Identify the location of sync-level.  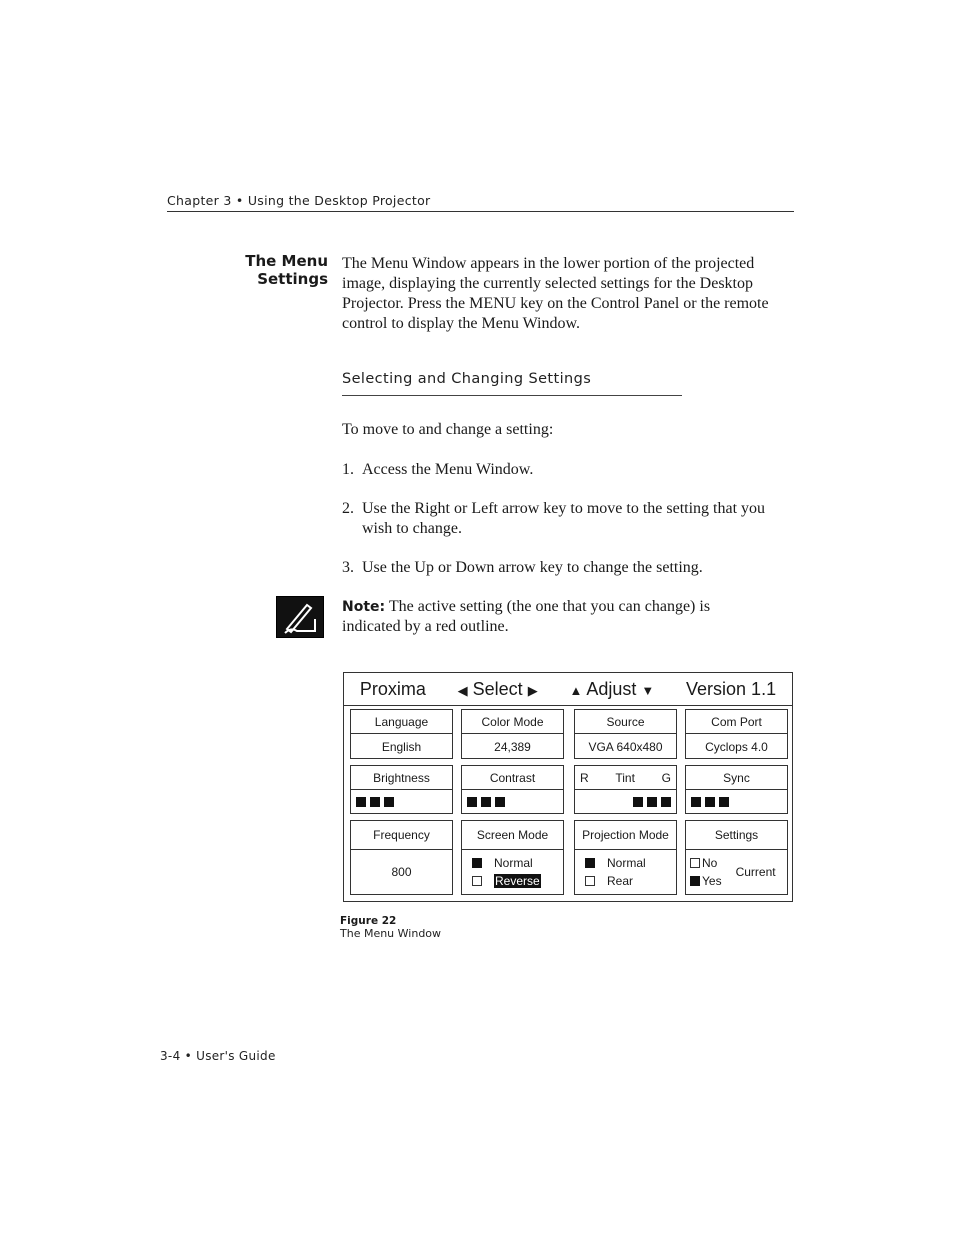
(736, 802).